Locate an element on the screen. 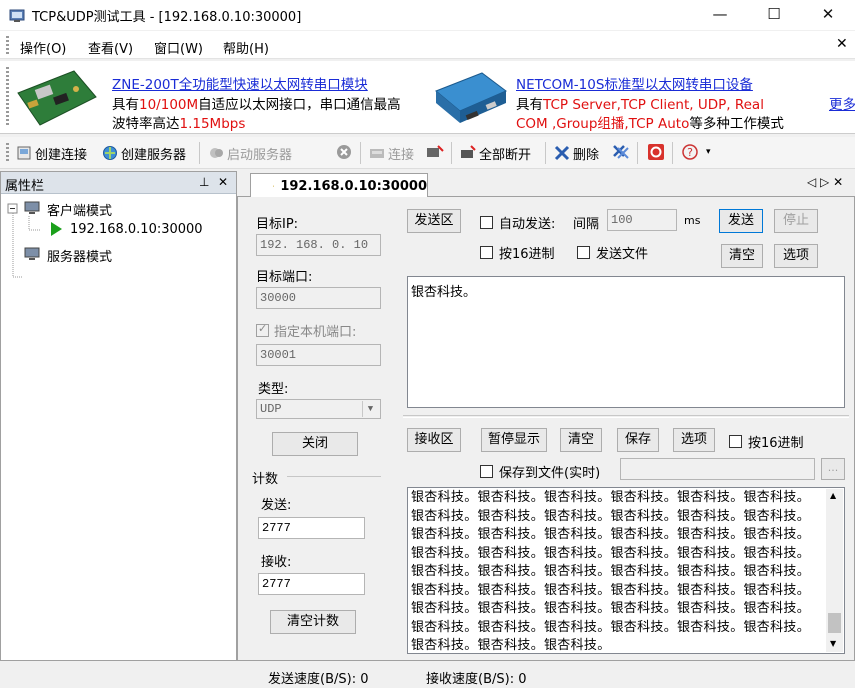  start-server-icon is located at coordinates (216, 153).